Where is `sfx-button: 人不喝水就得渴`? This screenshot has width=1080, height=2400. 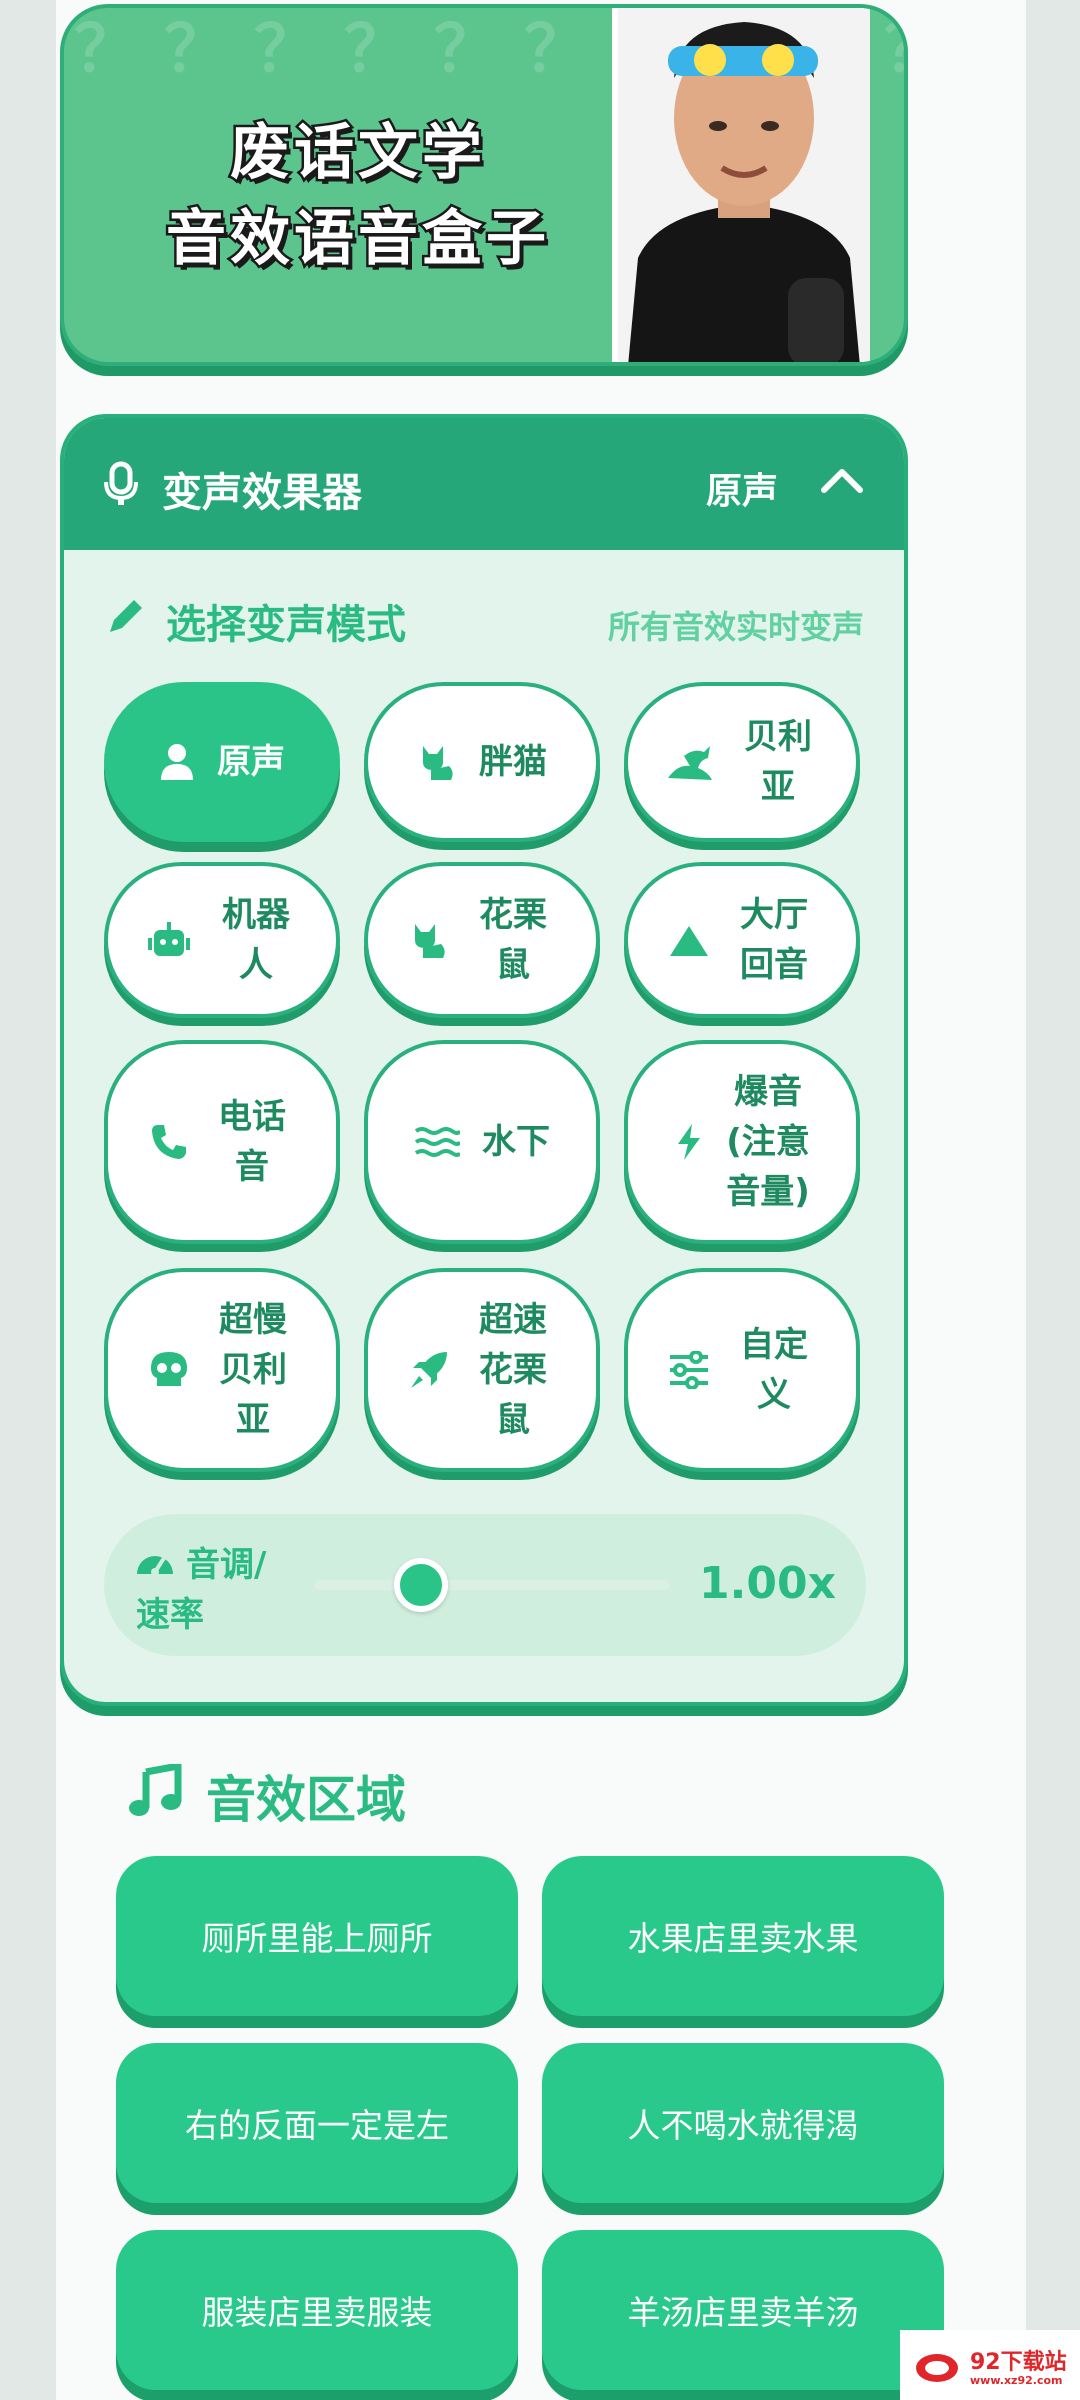
sfx-button: 人不喝水就得渴 is located at coordinates (743, 2123).